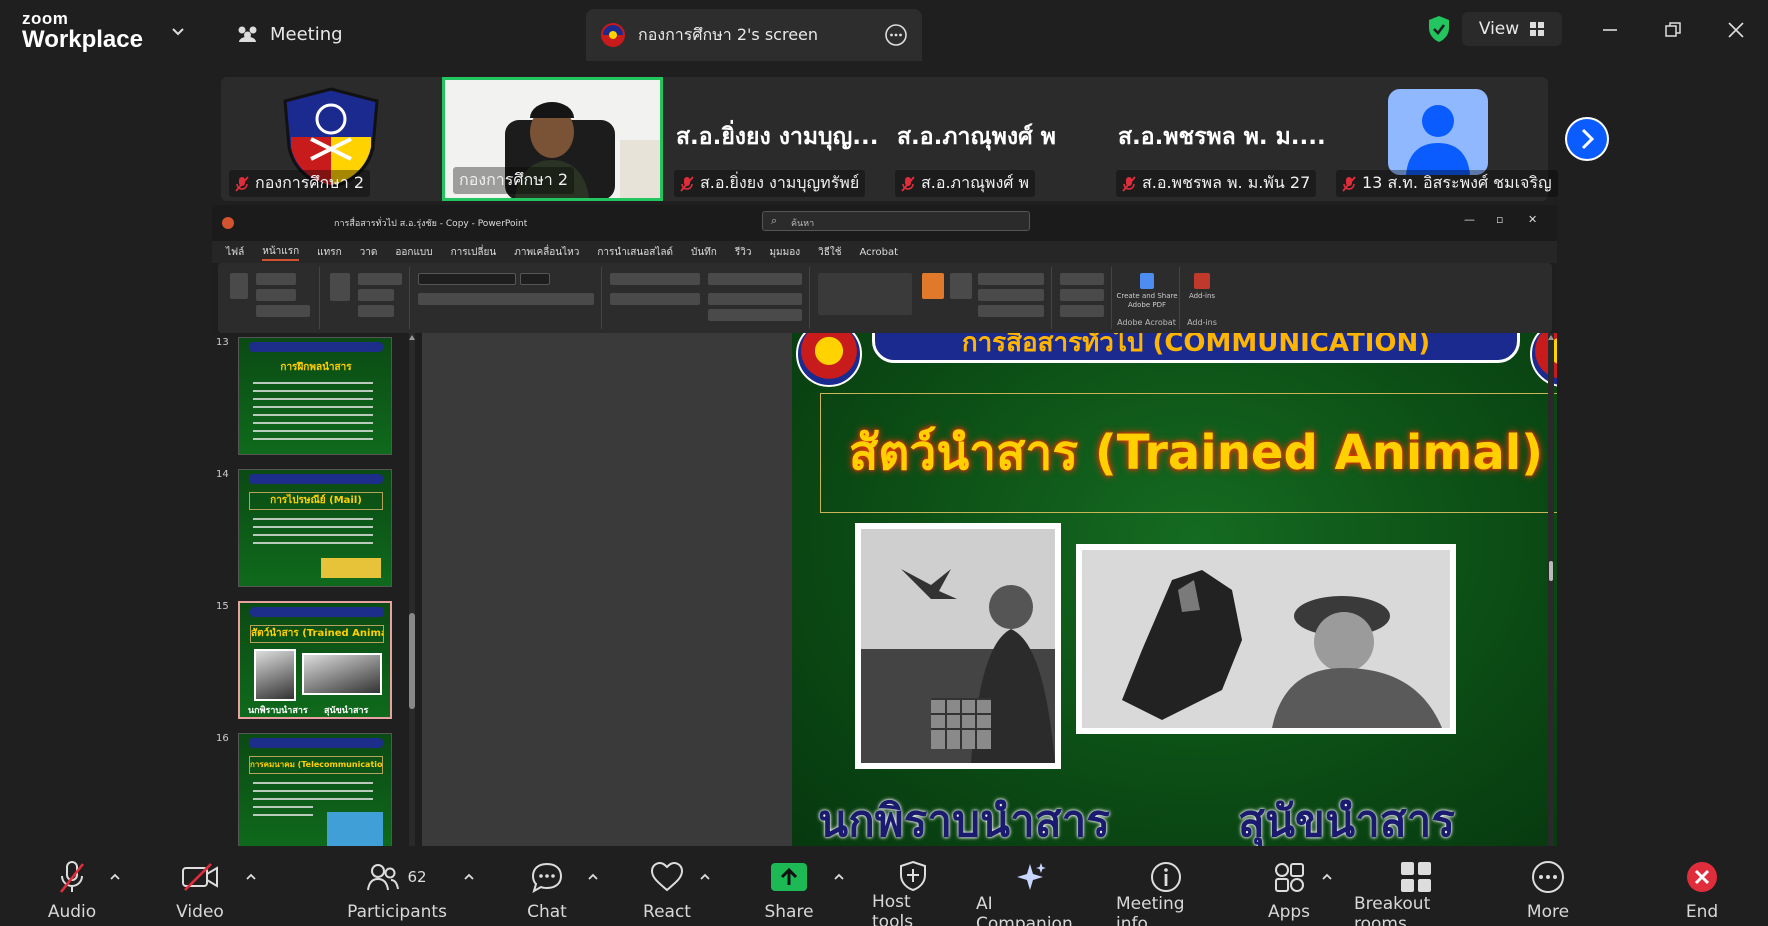  Describe the element at coordinates (896, 221) in the screenshot. I see `search-box: ⌕ ค้นหา` at that location.